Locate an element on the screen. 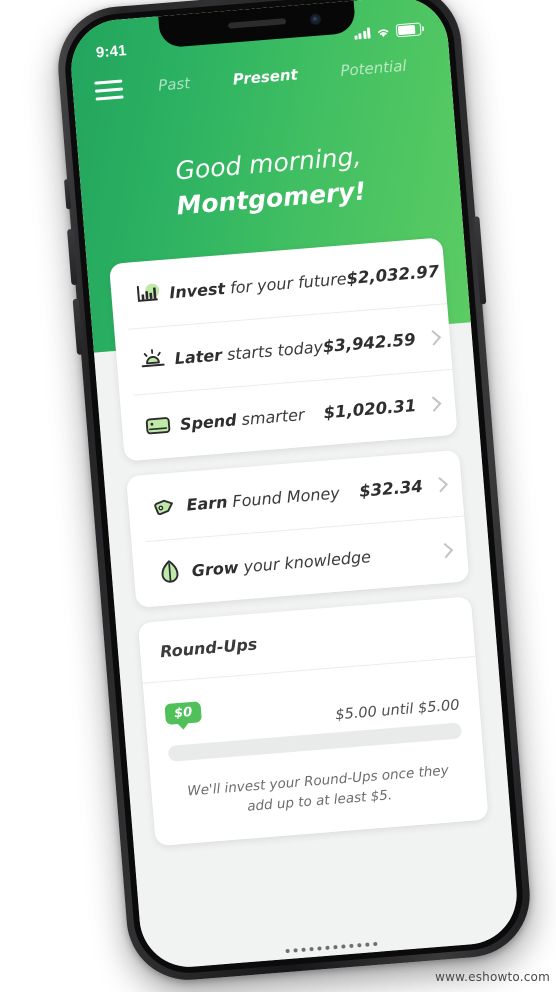  row-spend-label-bold: Spend is located at coordinates (208, 421).